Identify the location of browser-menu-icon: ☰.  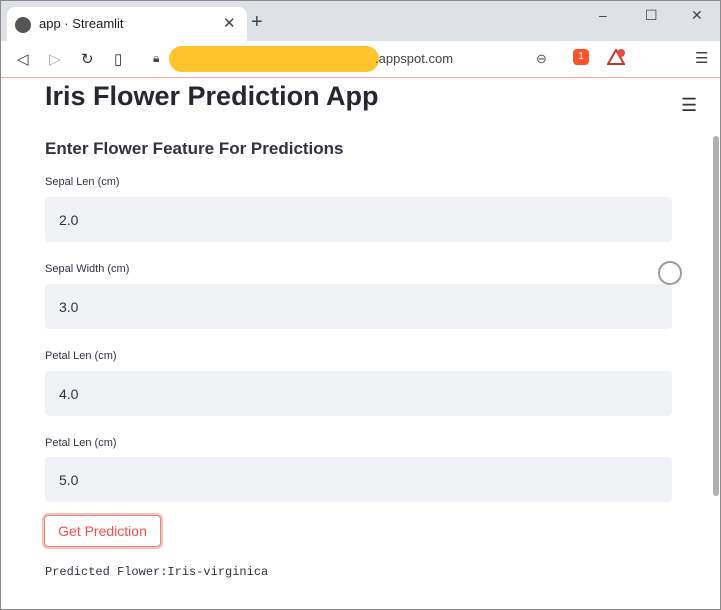
(701, 58).